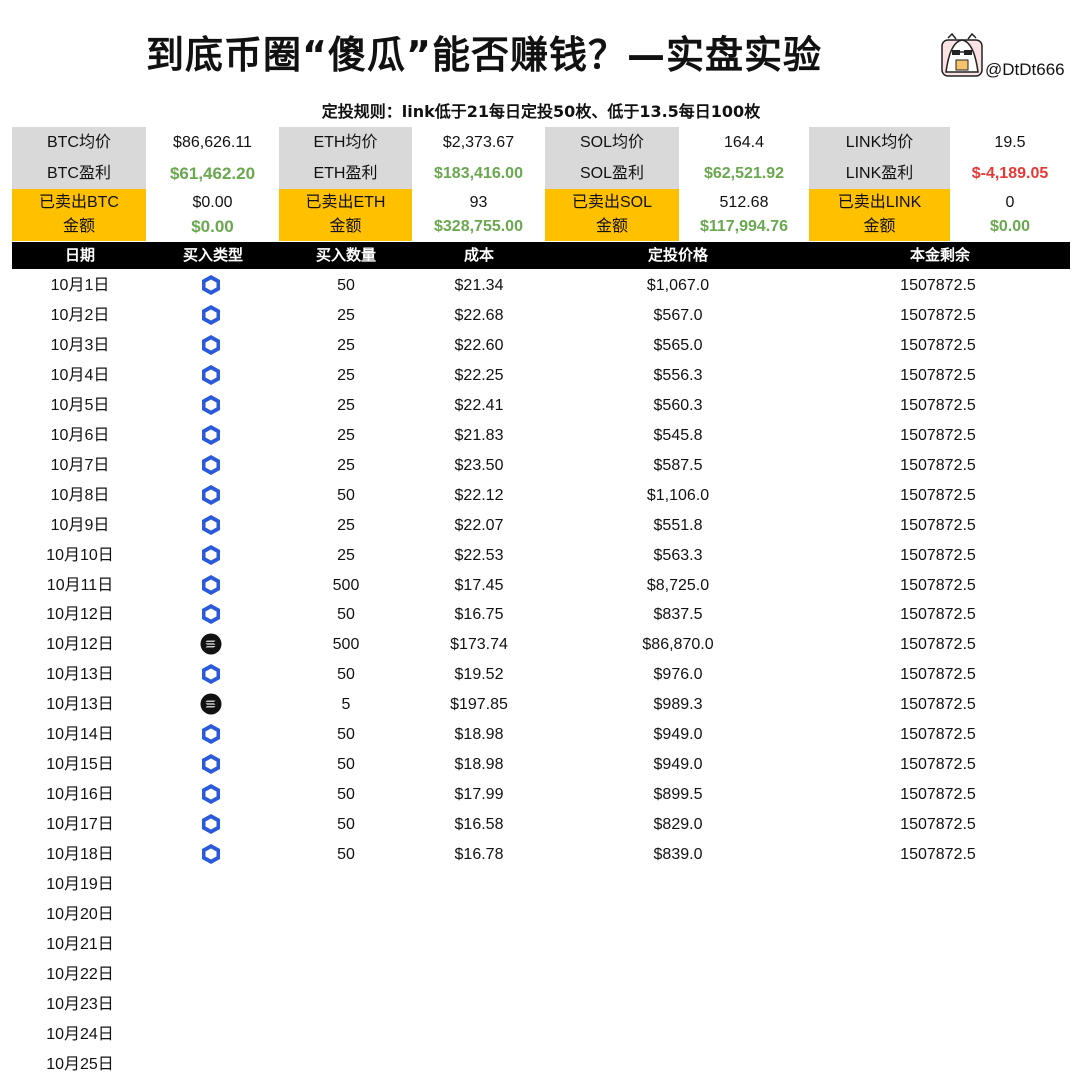 The width and height of the screenshot is (1082, 1083). Describe the element at coordinates (80, 1004) in the screenshot. I see `cell-date: 10月23日` at that location.